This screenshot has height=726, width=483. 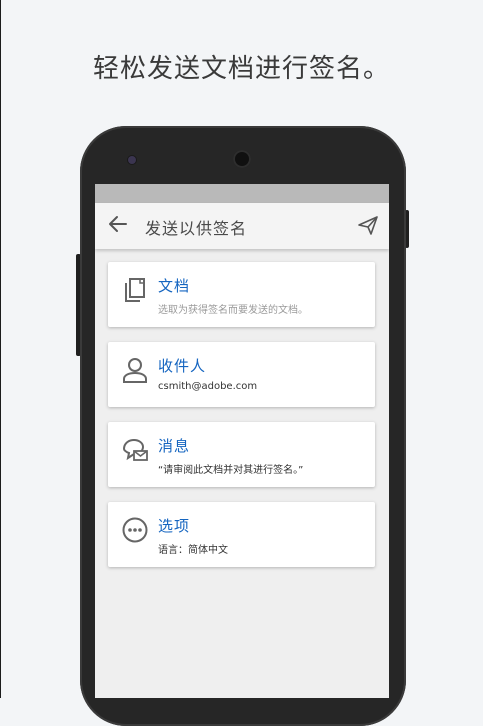 I want to click on document-icon, so click(x=135, y=290).